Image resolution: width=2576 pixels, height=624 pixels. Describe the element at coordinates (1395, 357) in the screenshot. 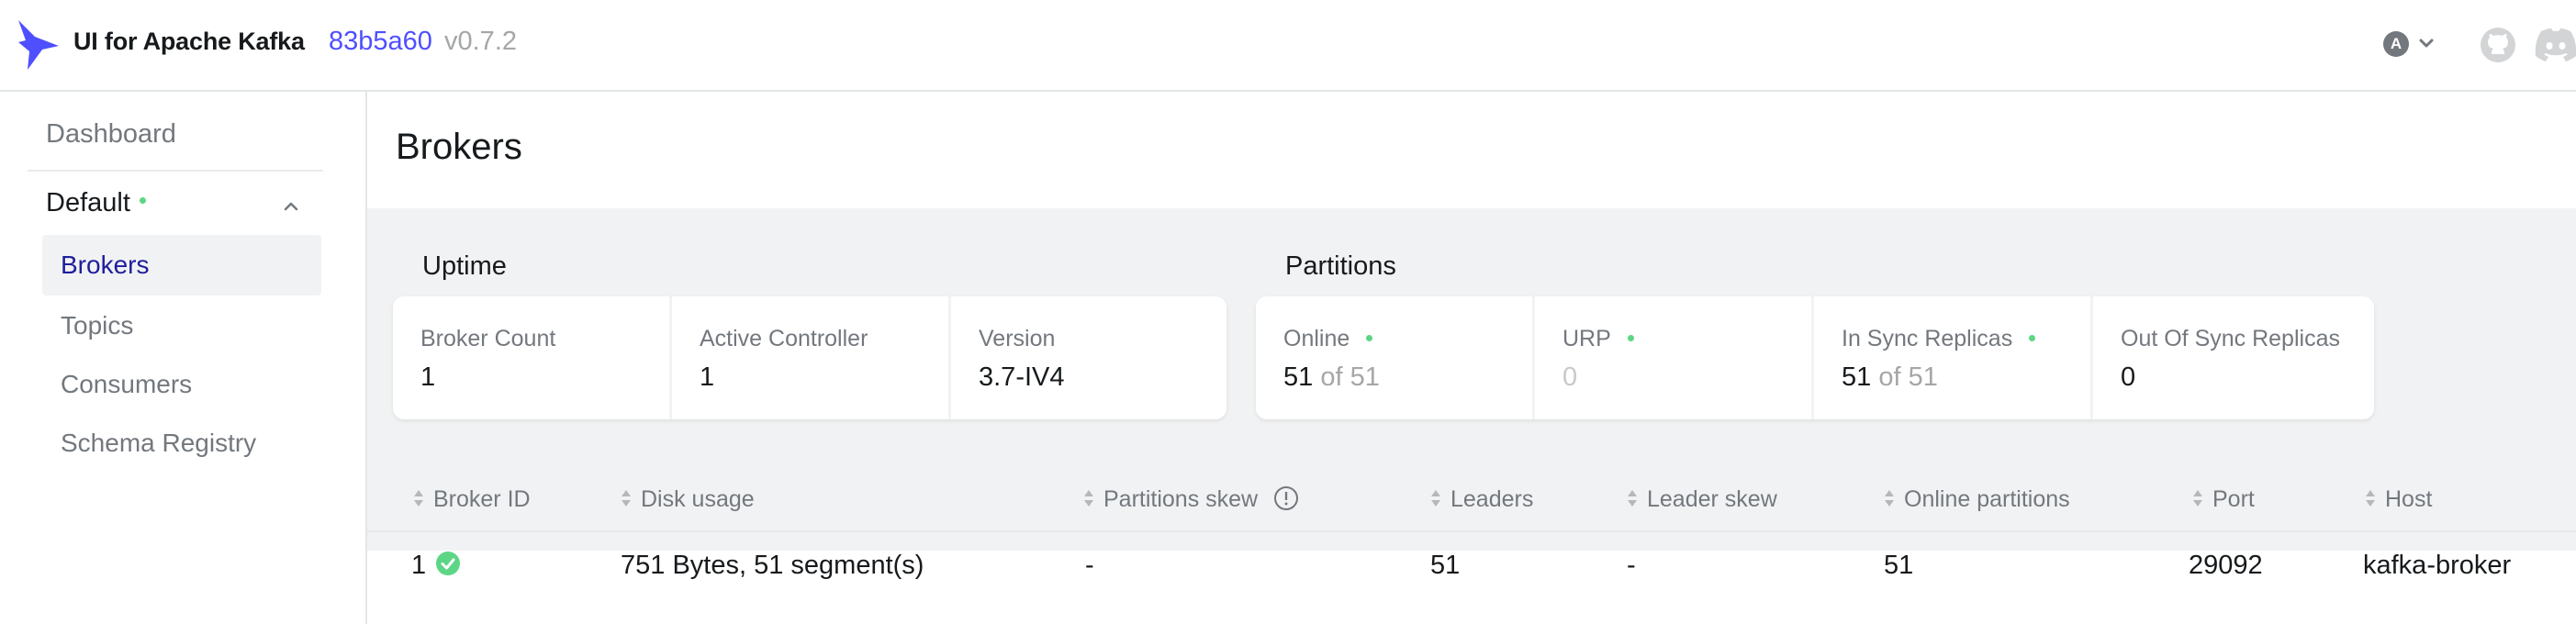

I see `online-card: Online 51 of 51` at that location.